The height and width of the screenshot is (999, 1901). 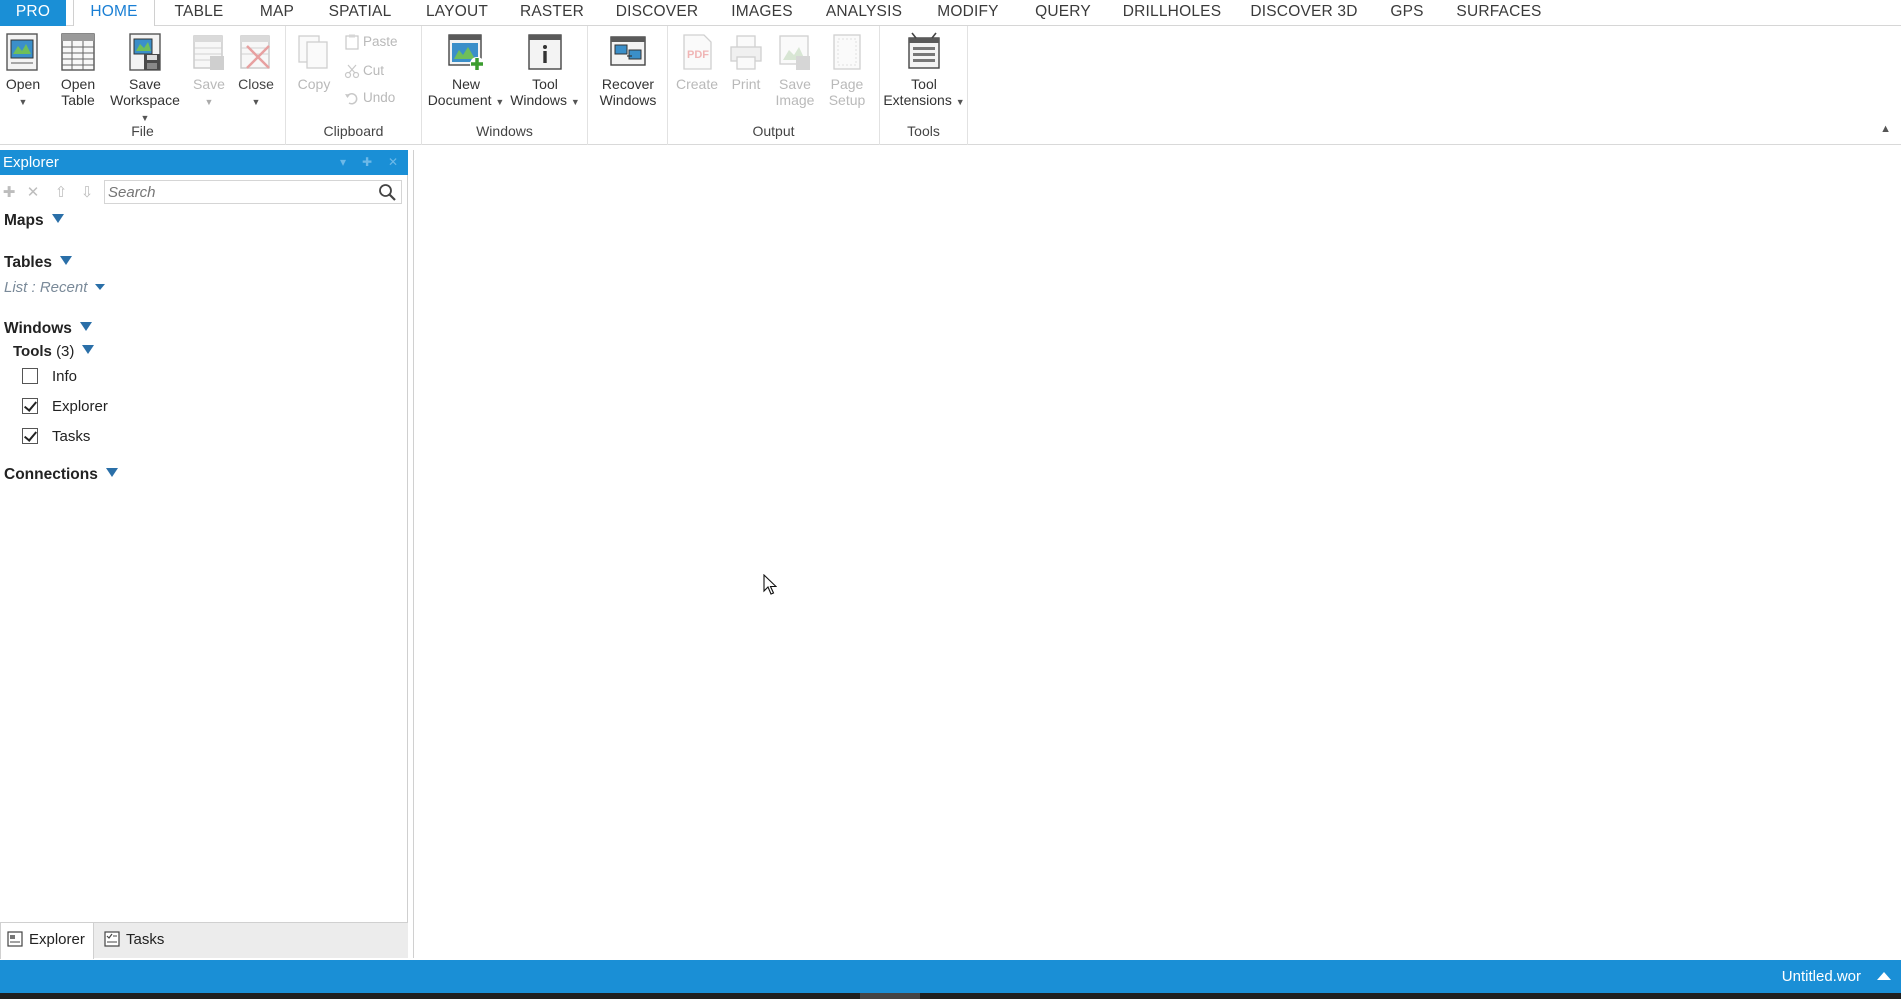 I want to click on save-image-button: Save Image, so click(x=795, y=70).